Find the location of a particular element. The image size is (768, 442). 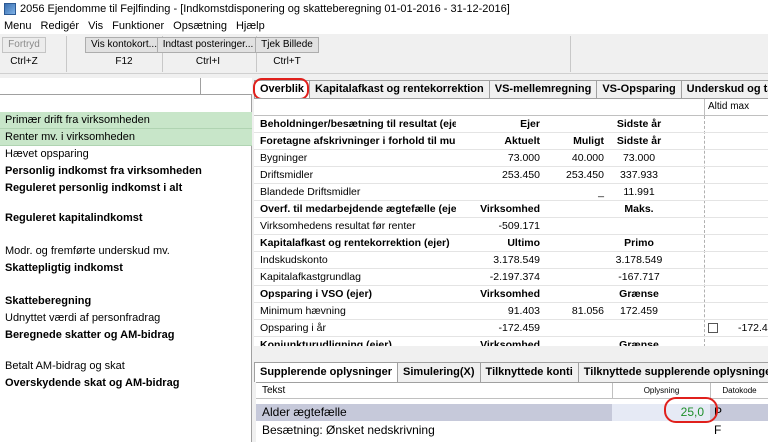

altid-max-header: Altid max is located at coordinates (736, 107).